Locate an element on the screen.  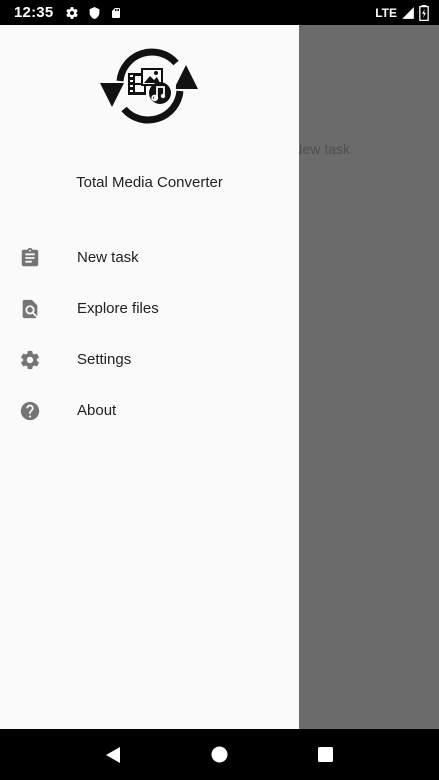
app-logo-icon is located at coordinates (149, 86).